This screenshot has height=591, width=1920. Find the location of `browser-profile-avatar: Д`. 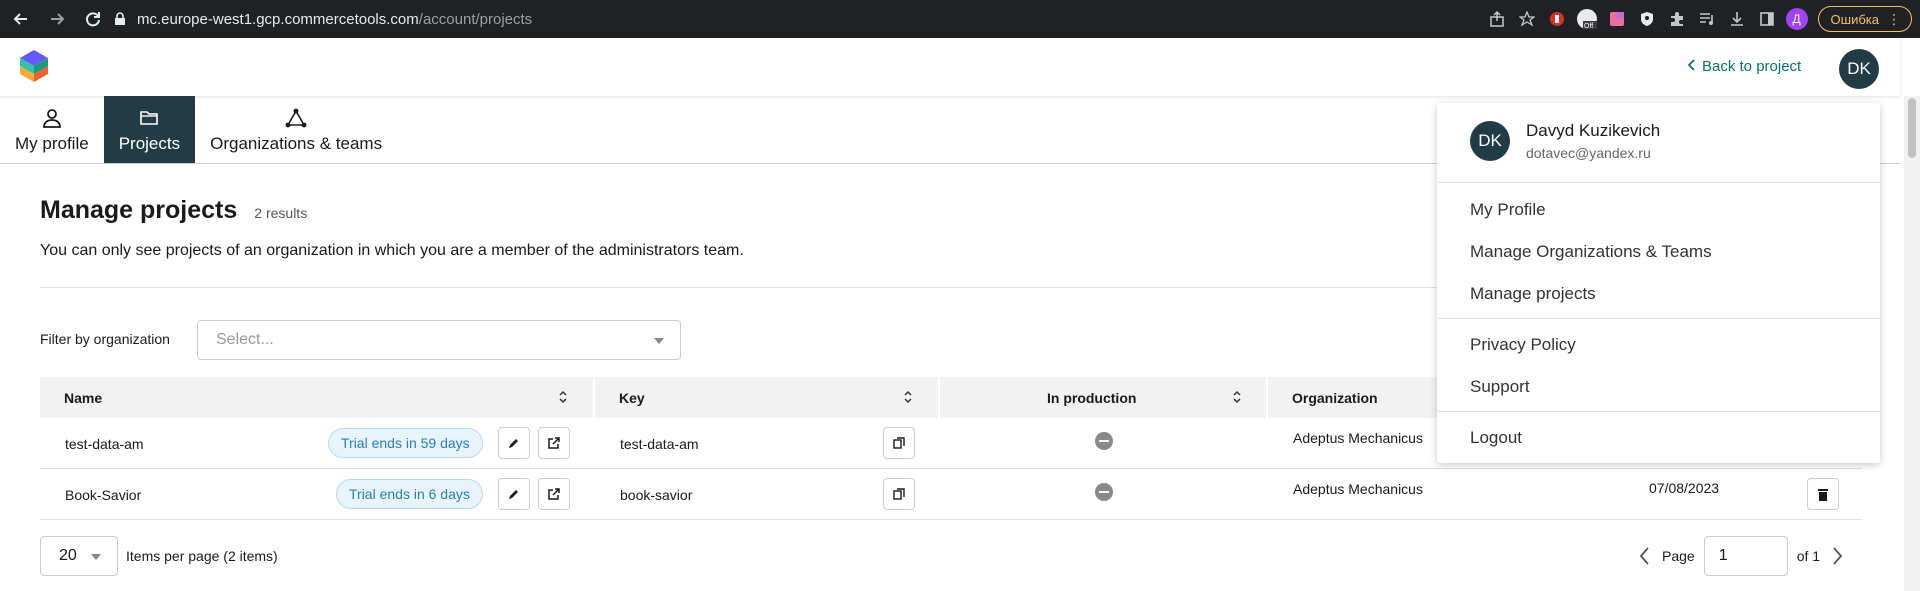

browser-profile-avatar: Д is located at coordinates (1796, 19).